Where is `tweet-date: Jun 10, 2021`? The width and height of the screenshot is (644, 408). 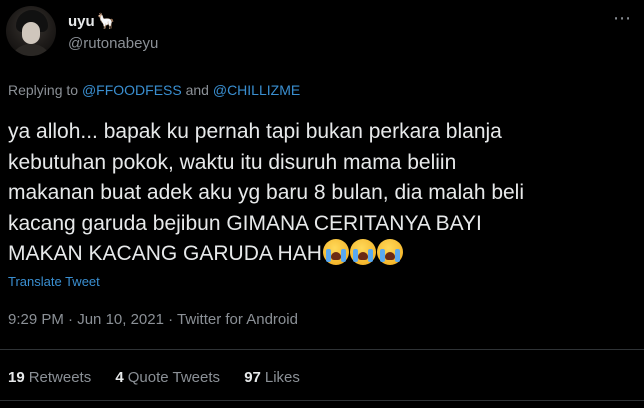 tweet-date: Jun 10, 2021 is located at coordinates (120, 319).